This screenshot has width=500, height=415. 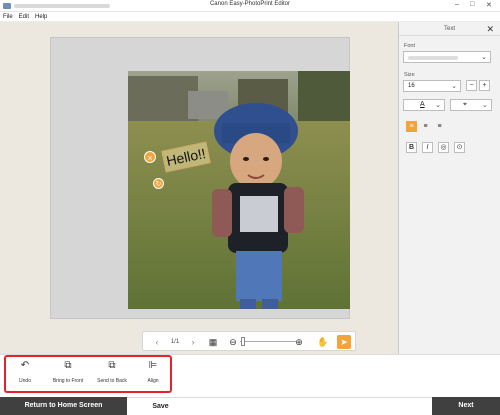 I want to click on text-color-icon: A, so click(x=422, y=104).